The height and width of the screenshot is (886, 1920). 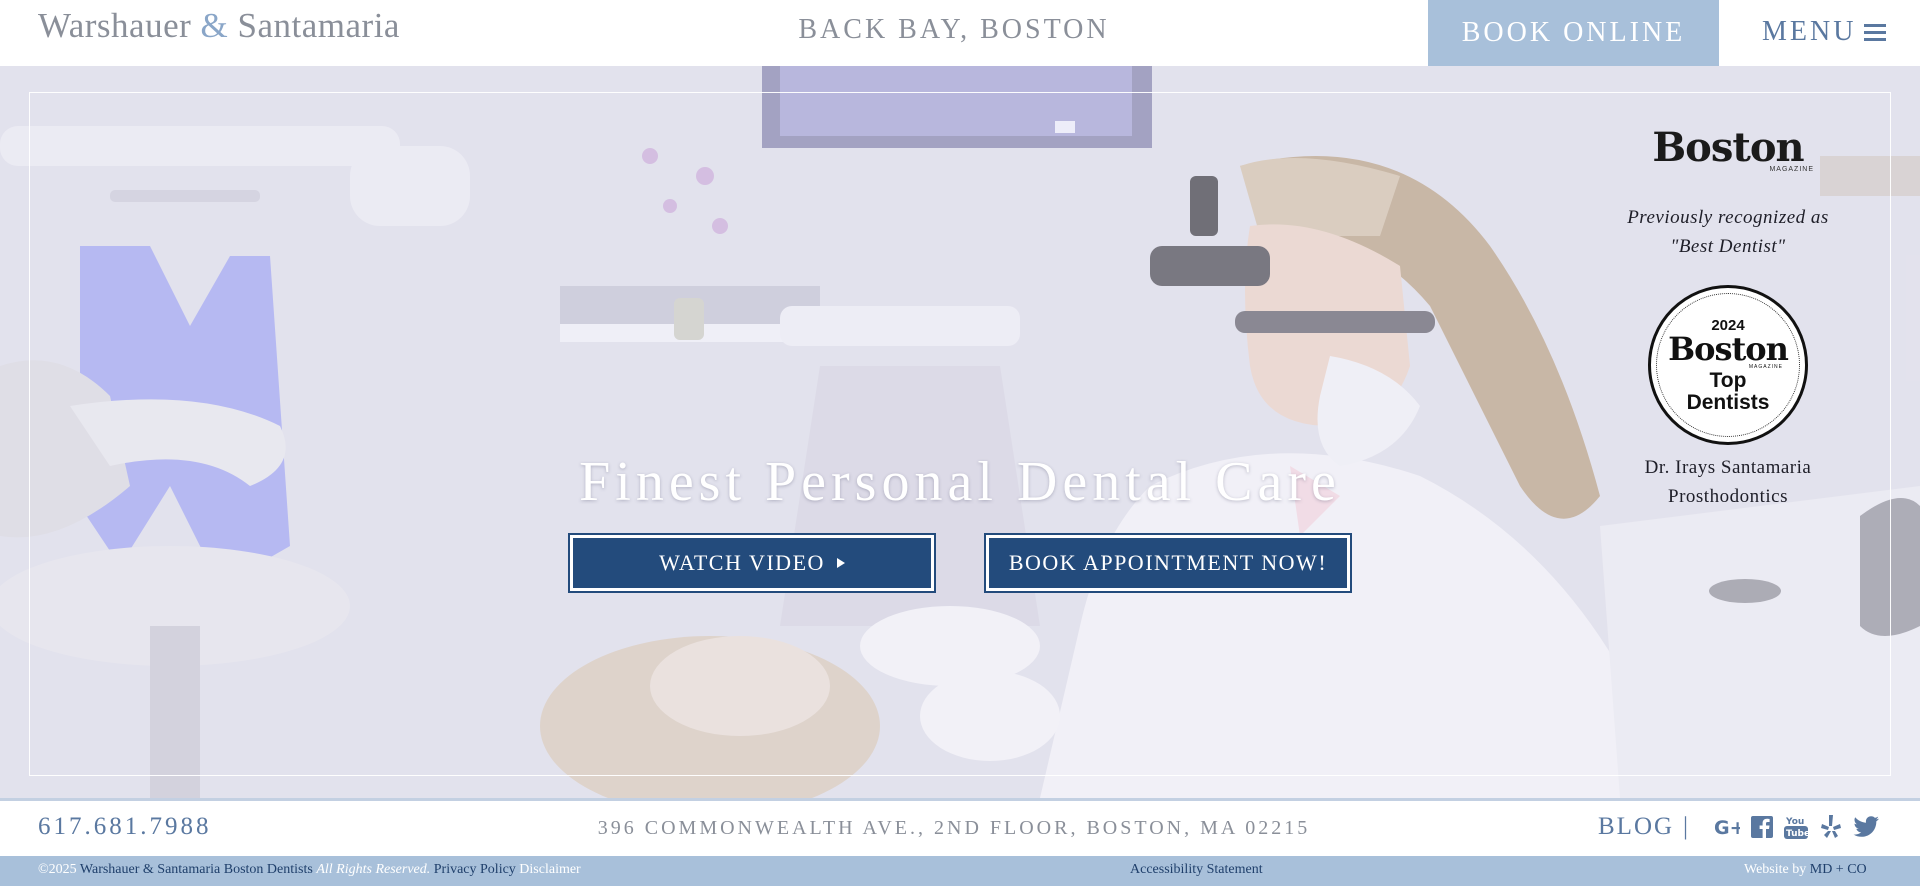 What do you see at coordinates (1728, 496) in the screenshot?
I see `doctor-specialty: Prosthodontics` at bounding box center [1728, 496].